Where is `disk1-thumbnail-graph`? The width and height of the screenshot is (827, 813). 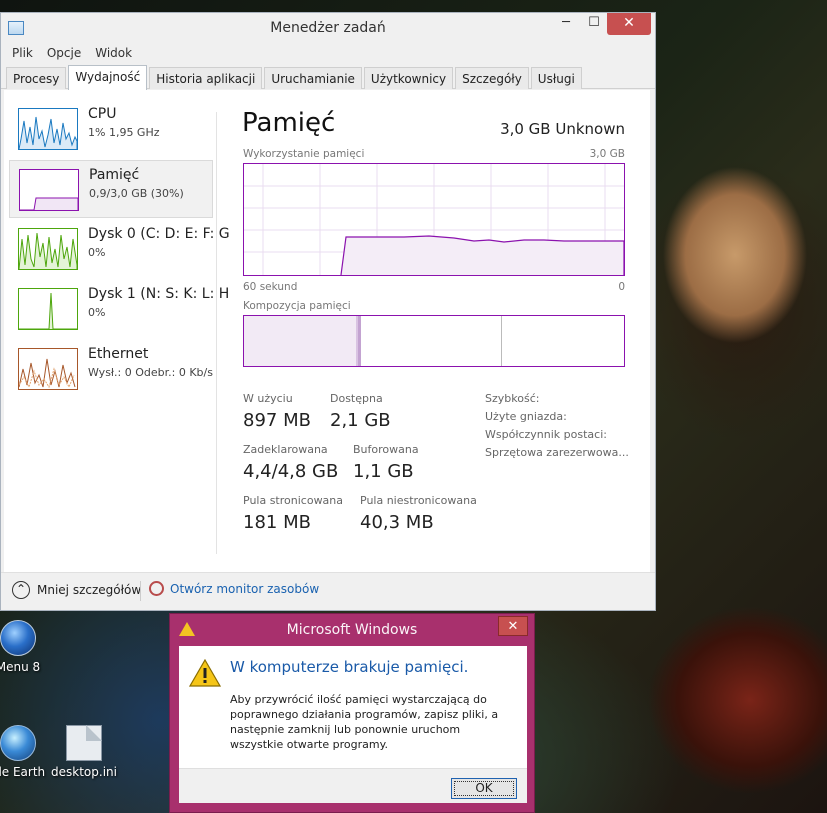
disk1-thumbnail-graph is located at coordinates (48, 309).